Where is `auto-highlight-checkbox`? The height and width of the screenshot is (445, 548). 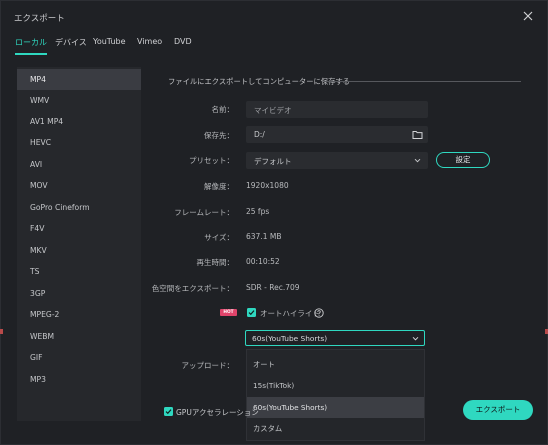
auto-highlight-checkbox is located at coordinates (251, 312).